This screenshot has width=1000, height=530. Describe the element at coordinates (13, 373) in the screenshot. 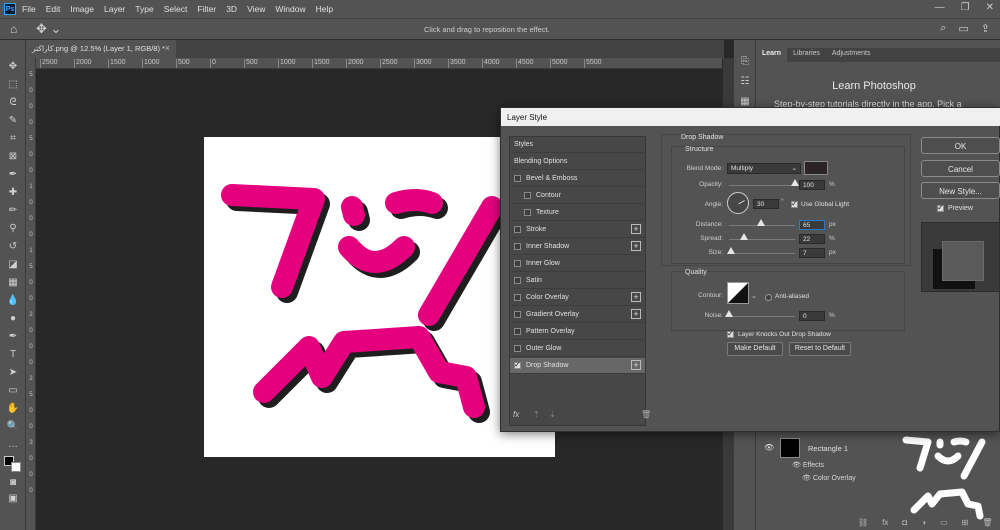

I see `path-selection-tool-icon: ➤` at that location.